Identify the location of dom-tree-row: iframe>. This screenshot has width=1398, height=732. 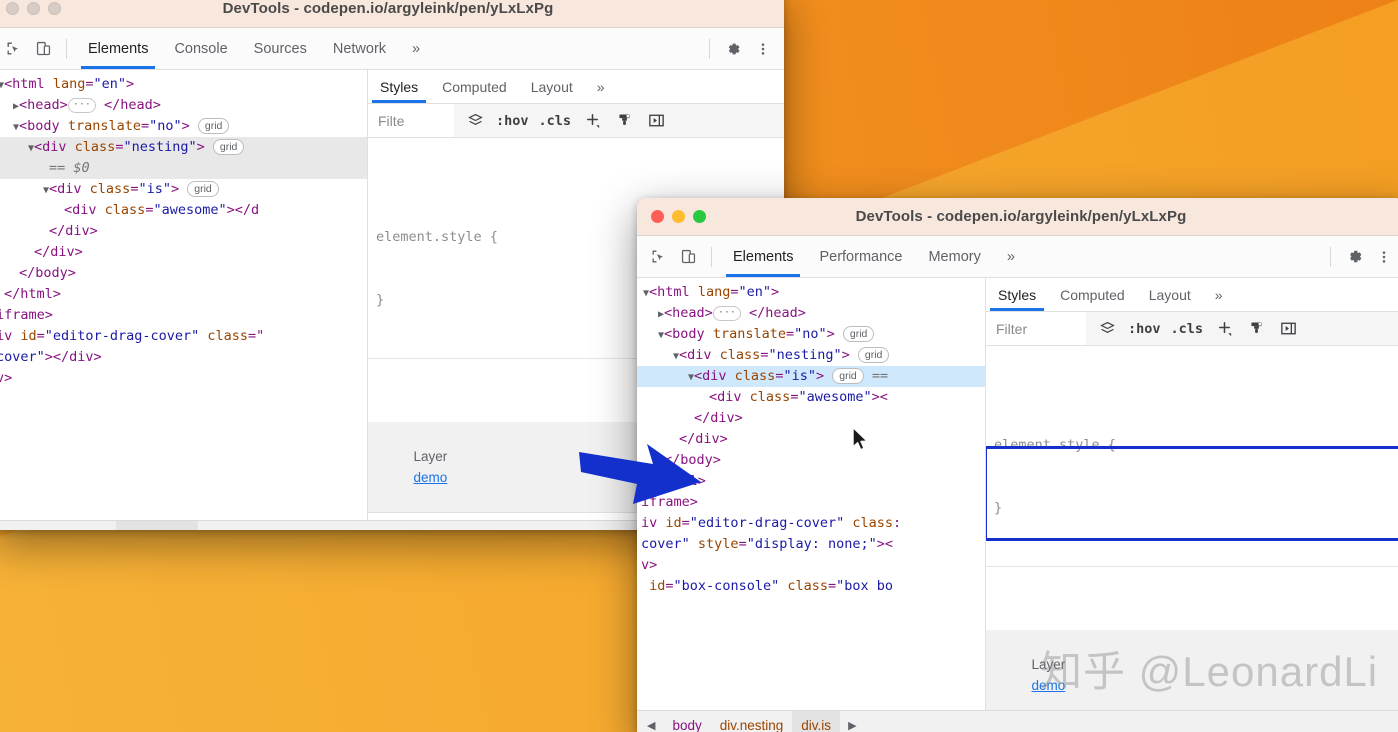
(183, 315).